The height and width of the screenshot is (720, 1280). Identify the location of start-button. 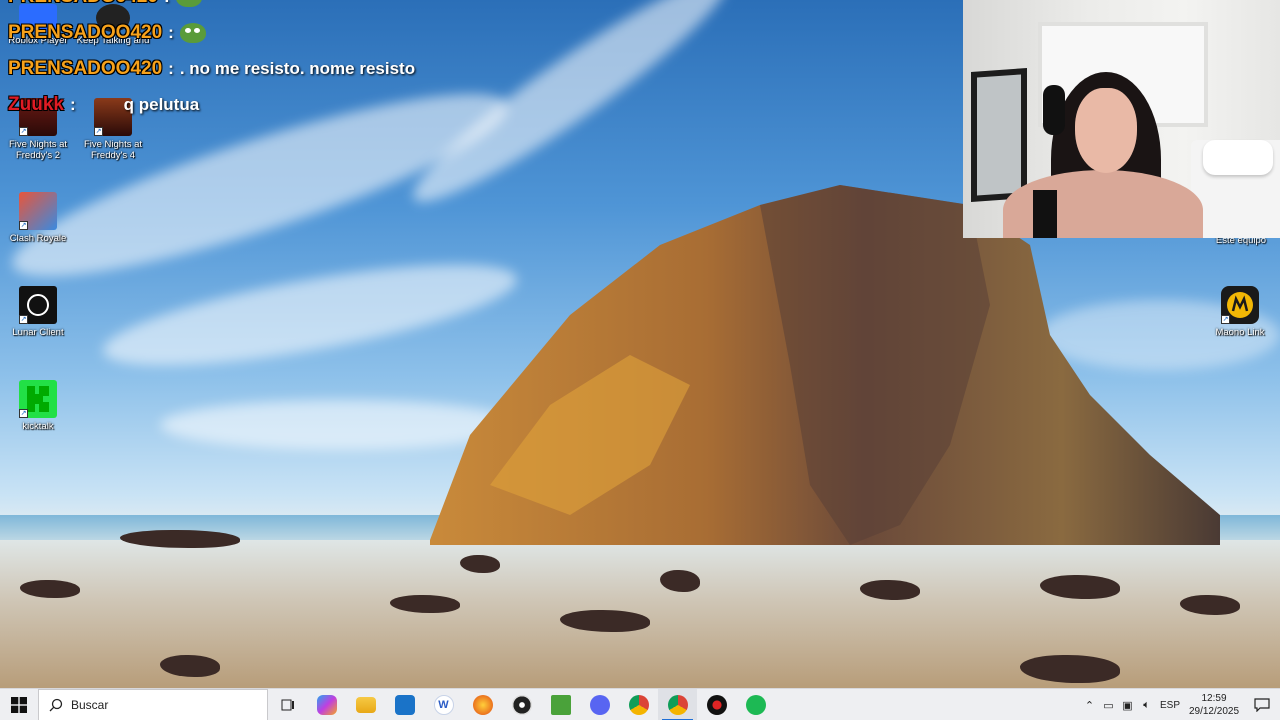
(19, 704).